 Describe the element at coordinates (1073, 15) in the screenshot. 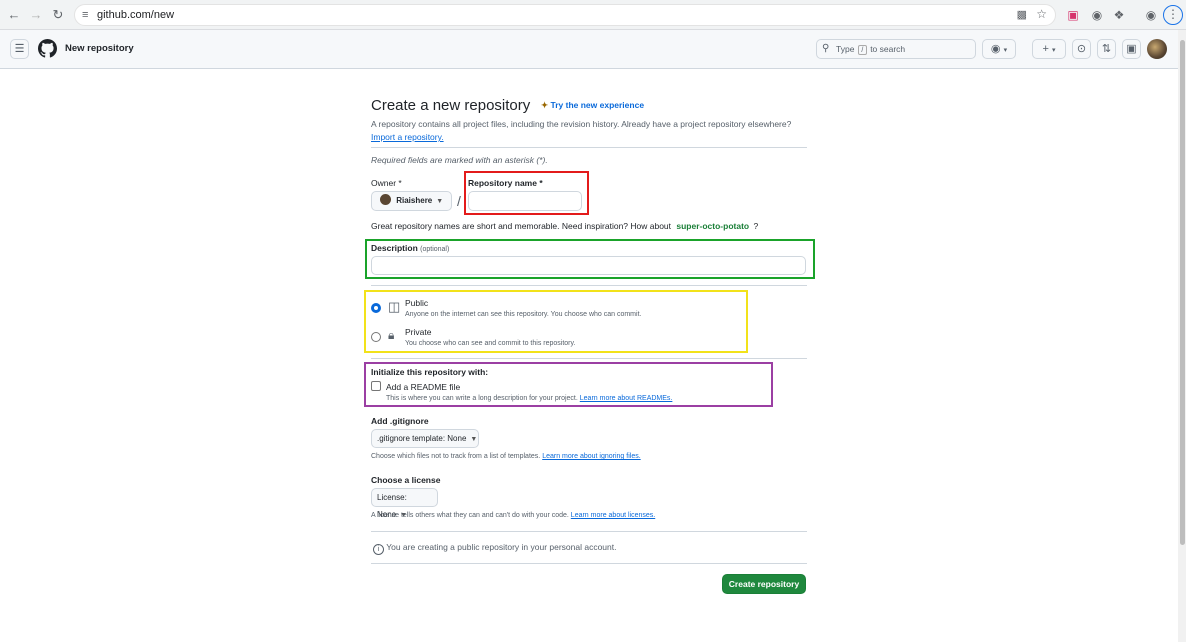

I see `extension-icon: ▣` at that location.